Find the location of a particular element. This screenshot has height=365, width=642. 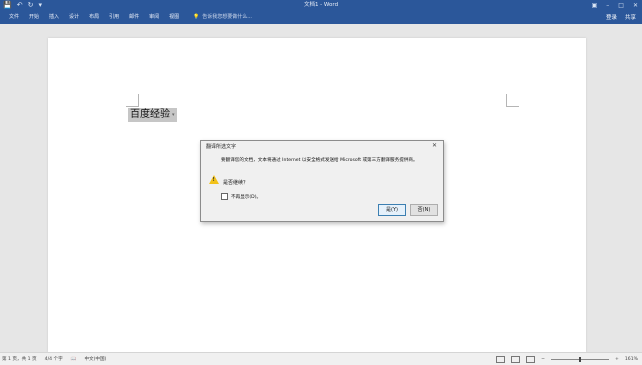

dialog-question: 是否继续？ is located at coordinates (236, 183).